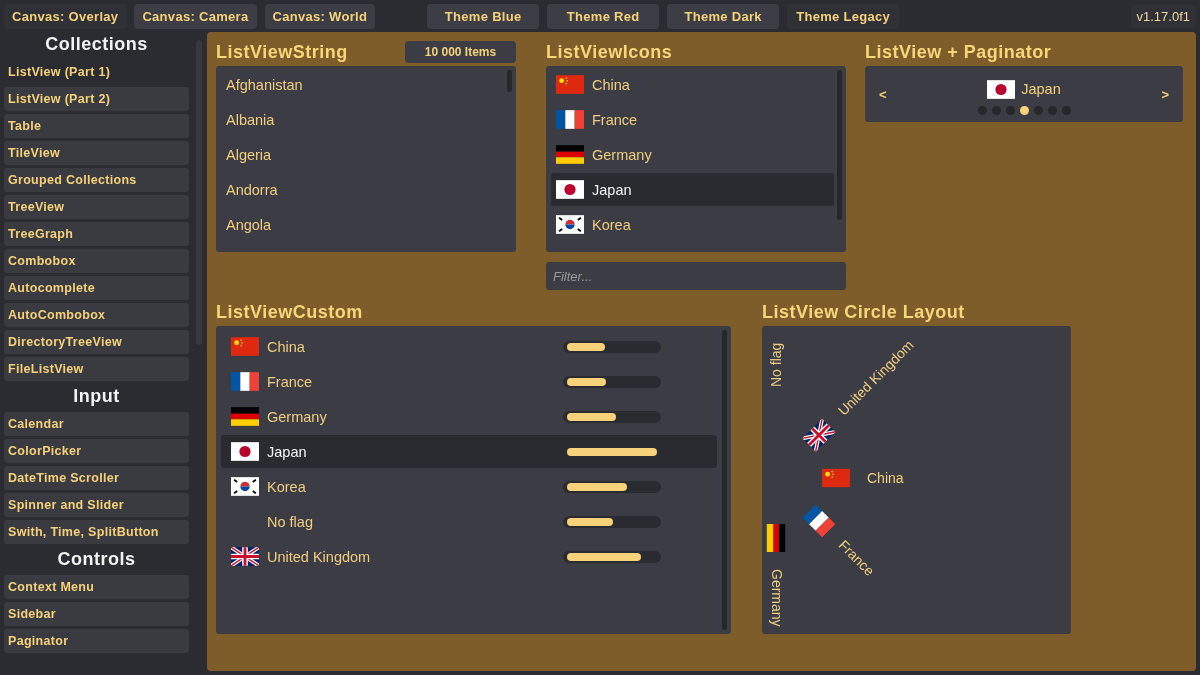 The width and height of the screenshot is (1200, 675). Describe the element at coordinates (65, 16) in the screenshot. I see `canvas-mode-button: Canvas: Overlay` at that location.